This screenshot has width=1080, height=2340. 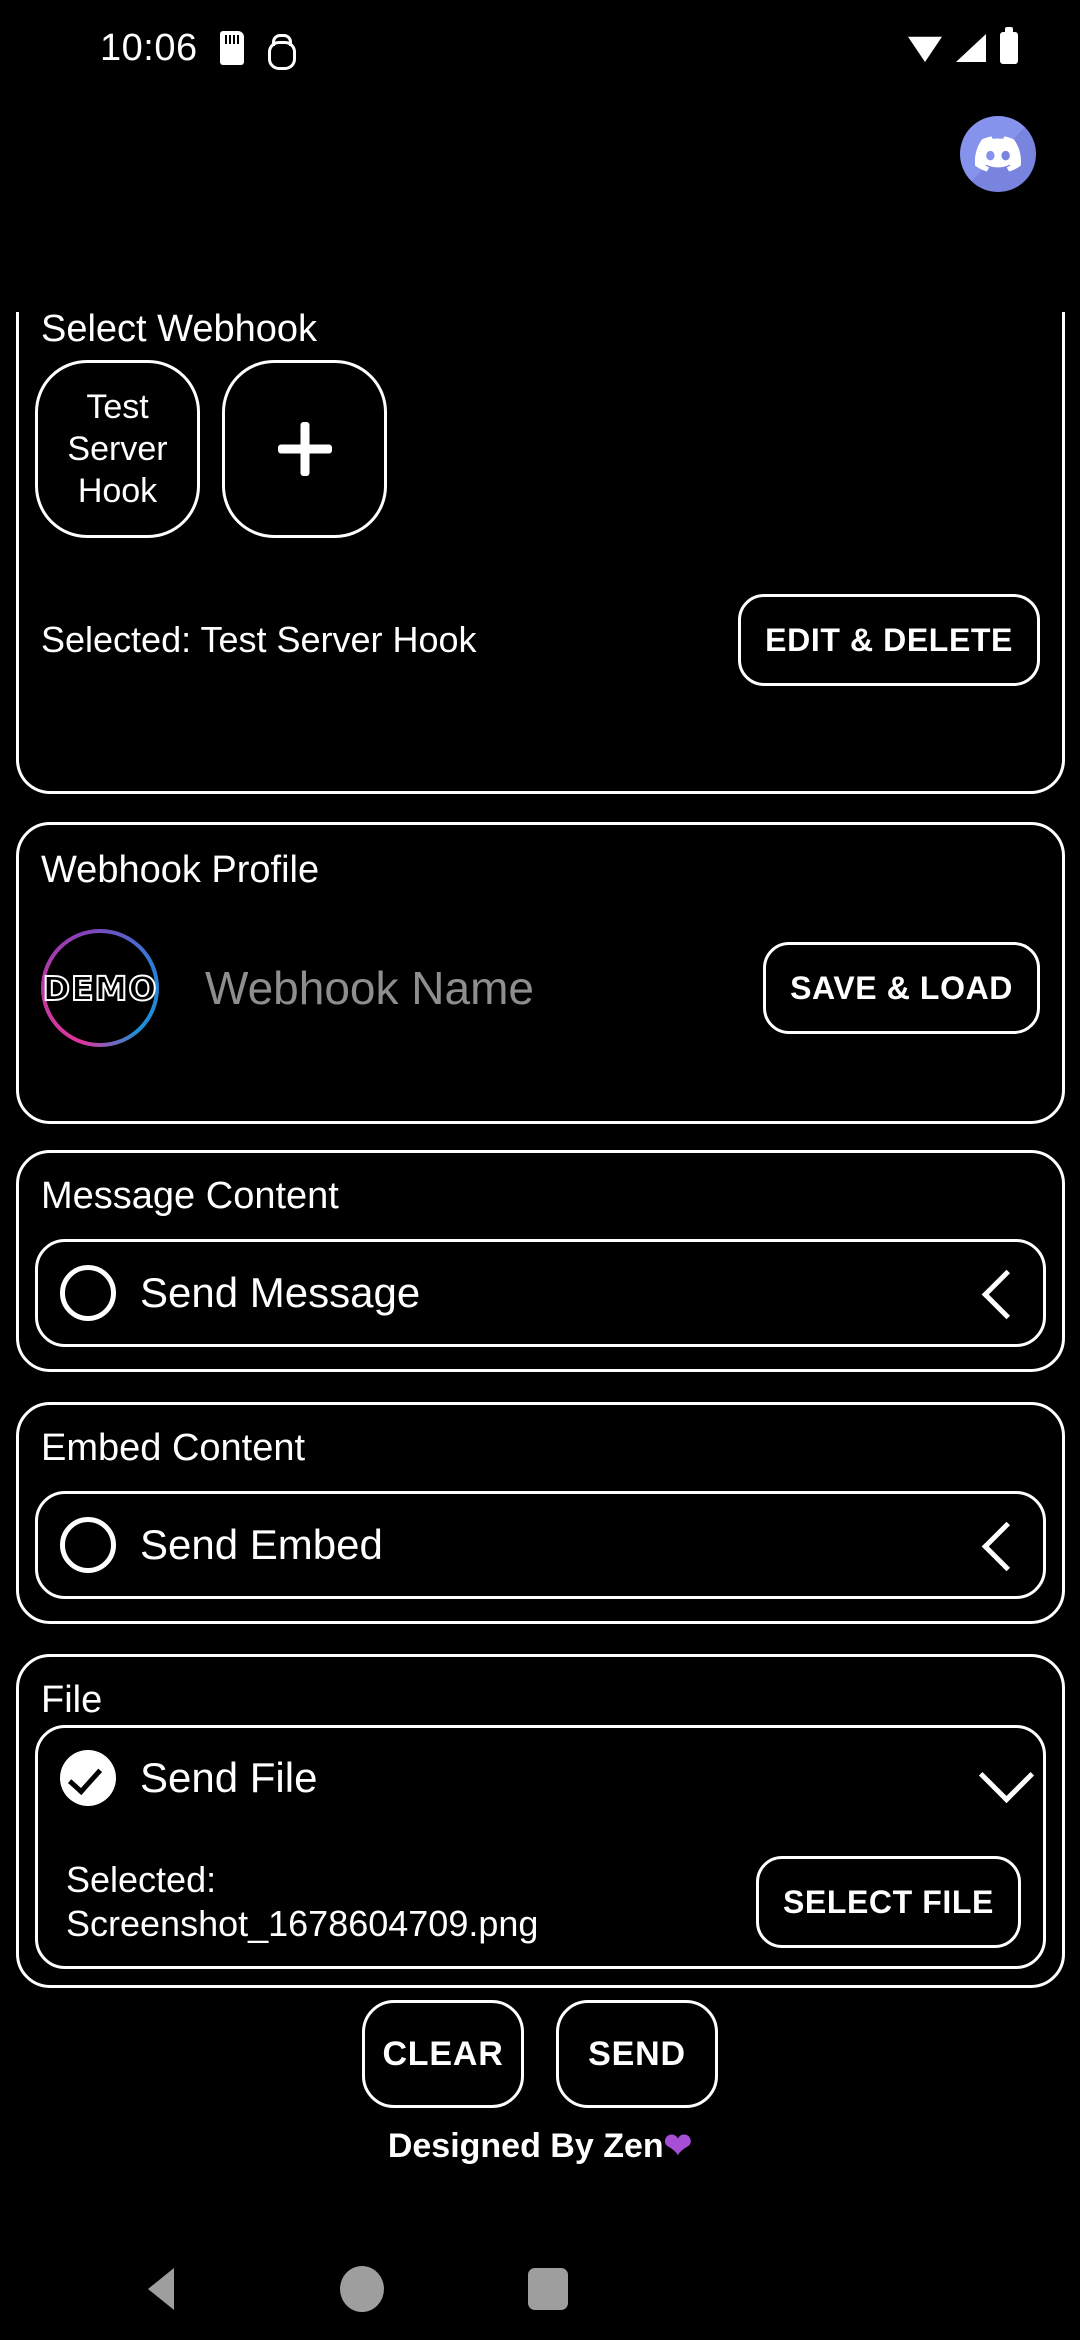 I want to click on status-bar-right, so click(x=963, y=45).